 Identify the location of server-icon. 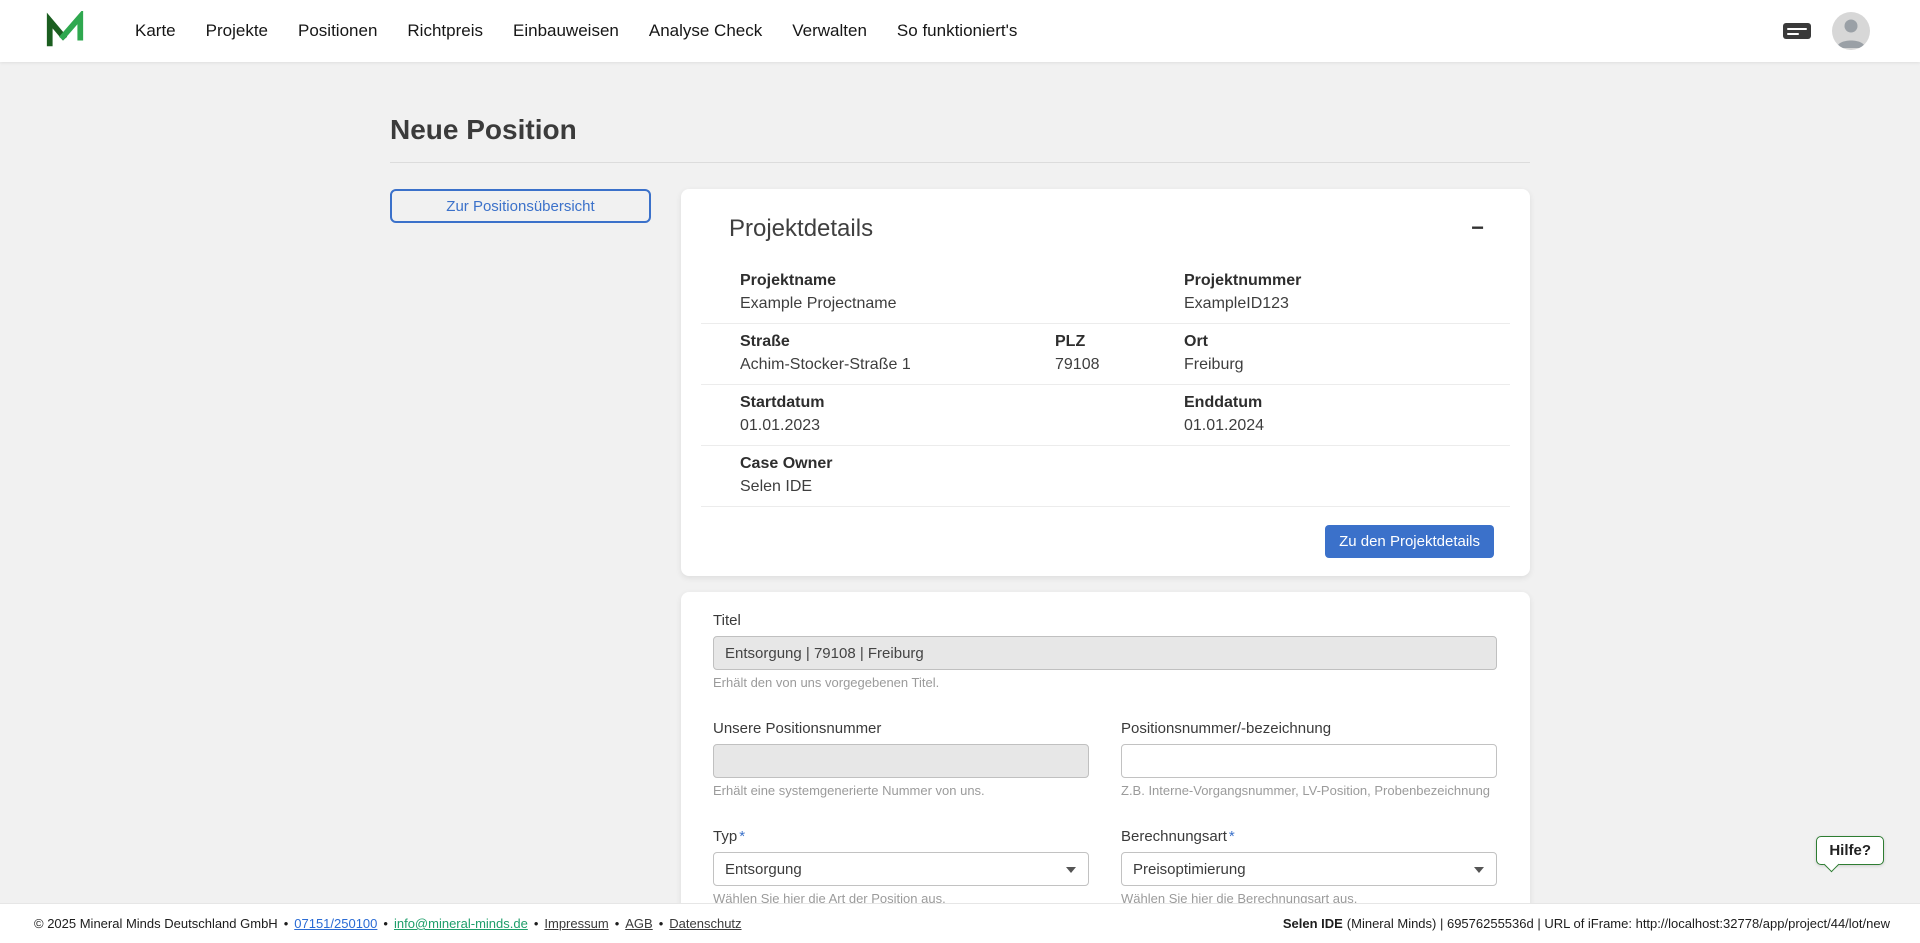
(1797, 31).